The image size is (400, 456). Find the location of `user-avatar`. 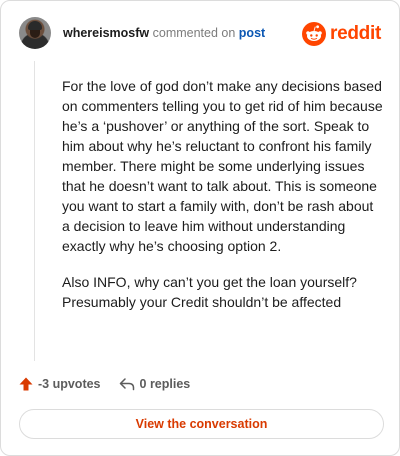

user-avatar is located at coordinates (35, 33).